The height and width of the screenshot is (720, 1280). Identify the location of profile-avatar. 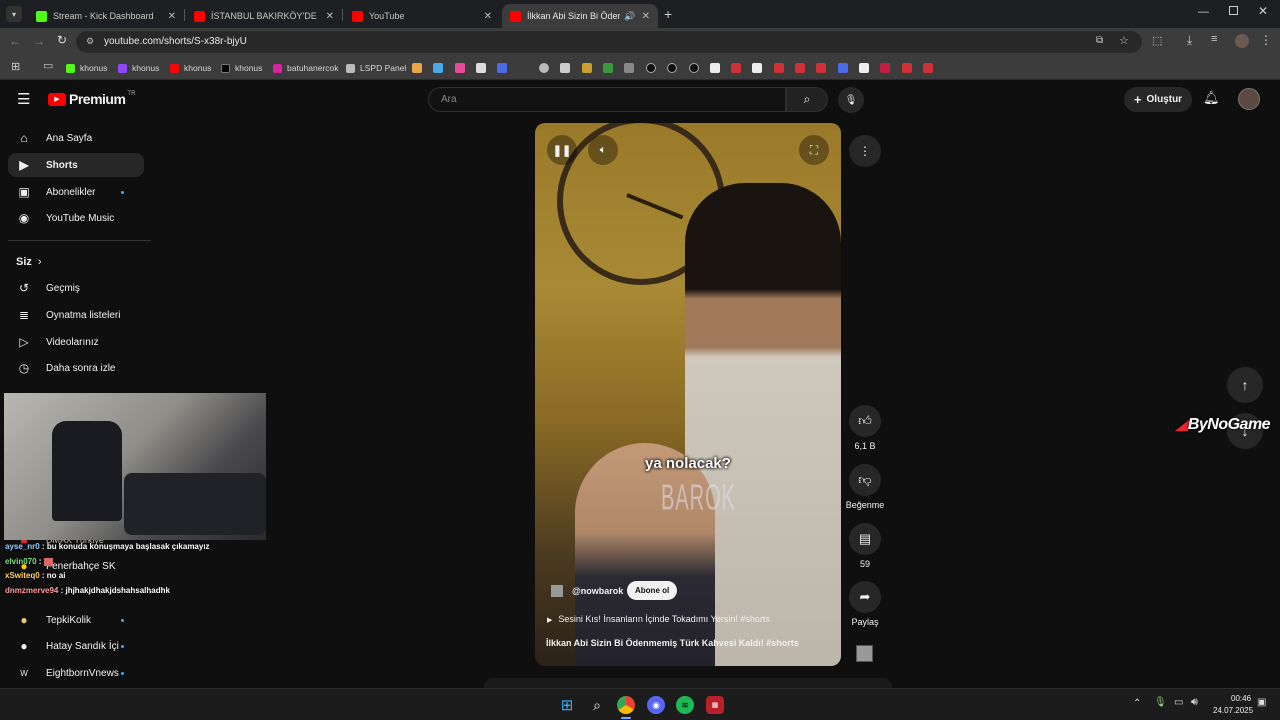
(1242, 41).